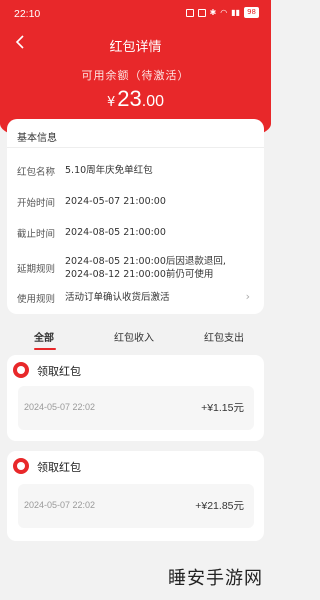 This screenshot has height=600, width=320. Describe the element at coordinates (115, 232) in the screenshot. I see `info-value: 2024-08-05 21:00:00` at that location.